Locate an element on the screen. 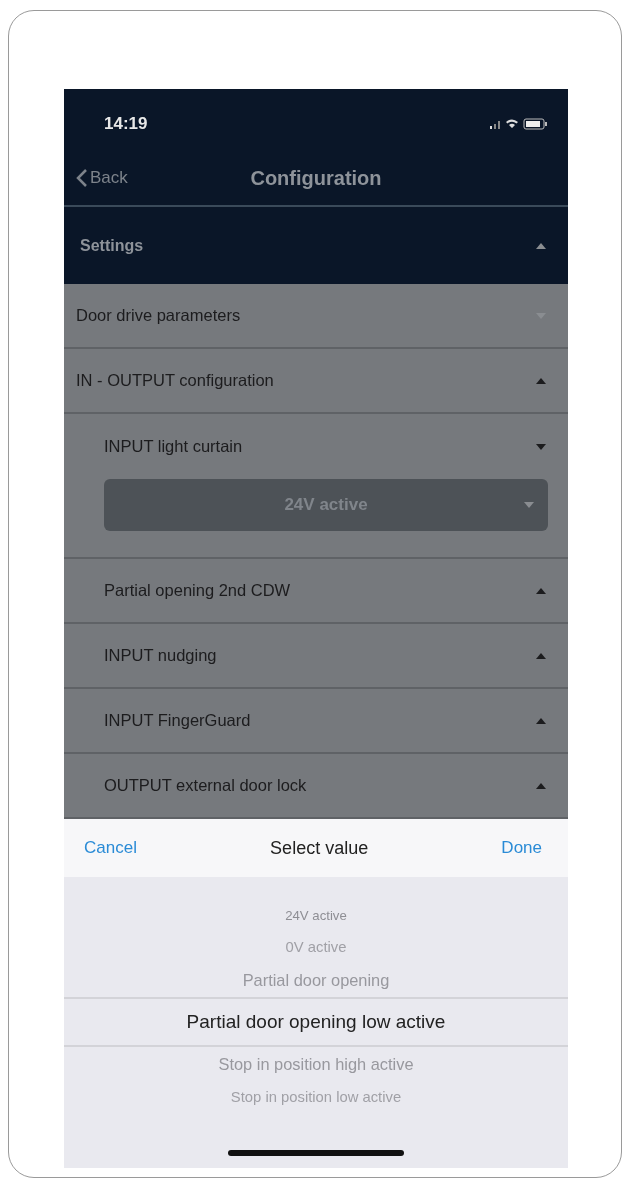 The image size is (630, 1189). picker-option: Partial door opening low active is located at coordinates (316, 1022).